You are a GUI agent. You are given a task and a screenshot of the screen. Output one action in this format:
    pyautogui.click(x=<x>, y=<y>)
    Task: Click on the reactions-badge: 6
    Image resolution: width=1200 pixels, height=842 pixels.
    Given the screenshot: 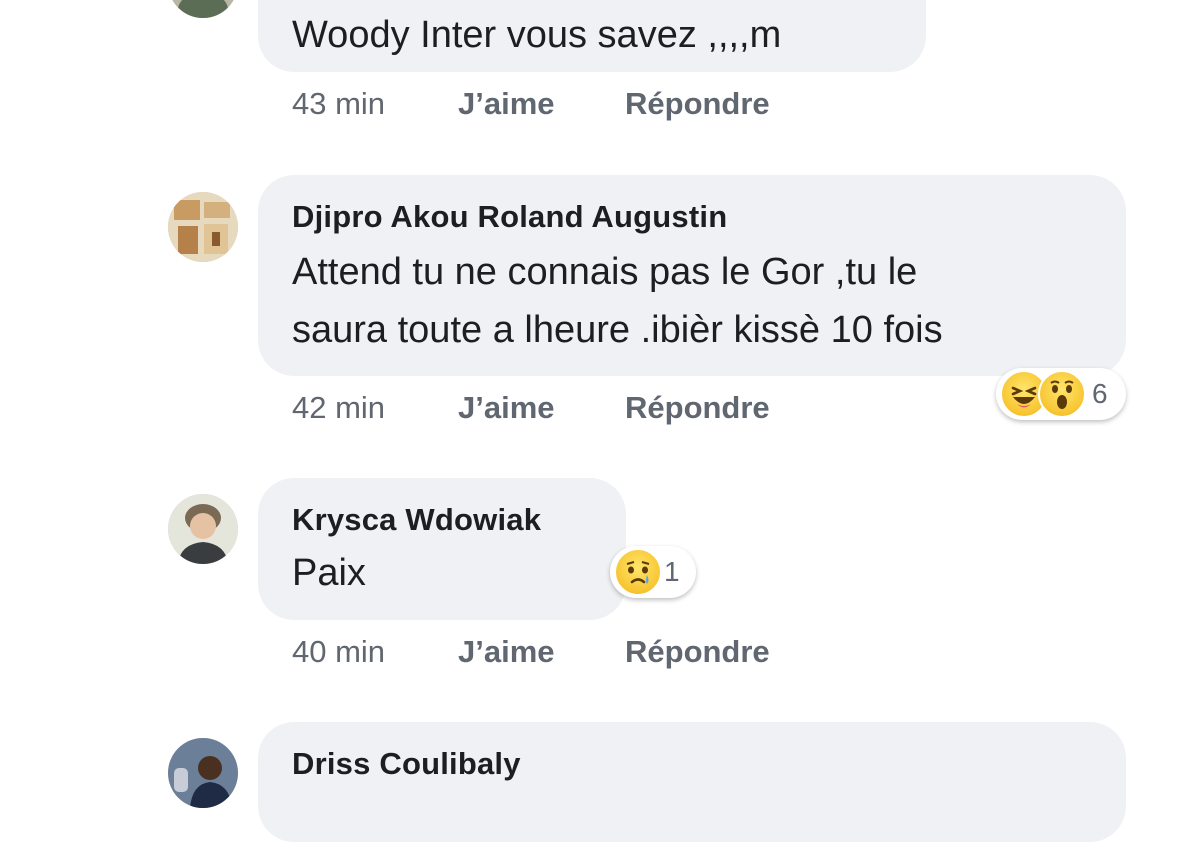 What is the action you would take?
    pyautogui.click(x=1061, y=394)
    